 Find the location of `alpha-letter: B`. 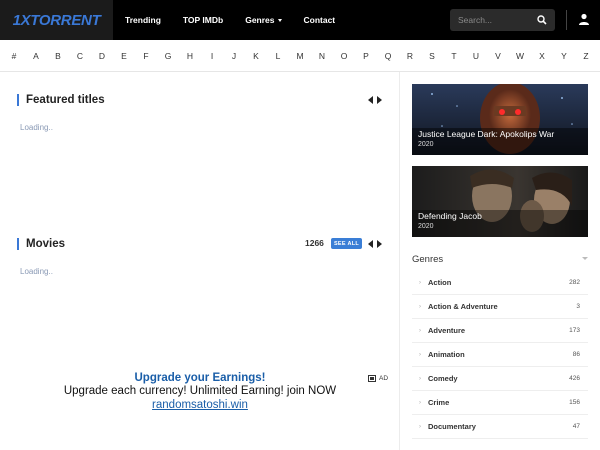

alpha-letter: B is located at coordinates (58, 56).